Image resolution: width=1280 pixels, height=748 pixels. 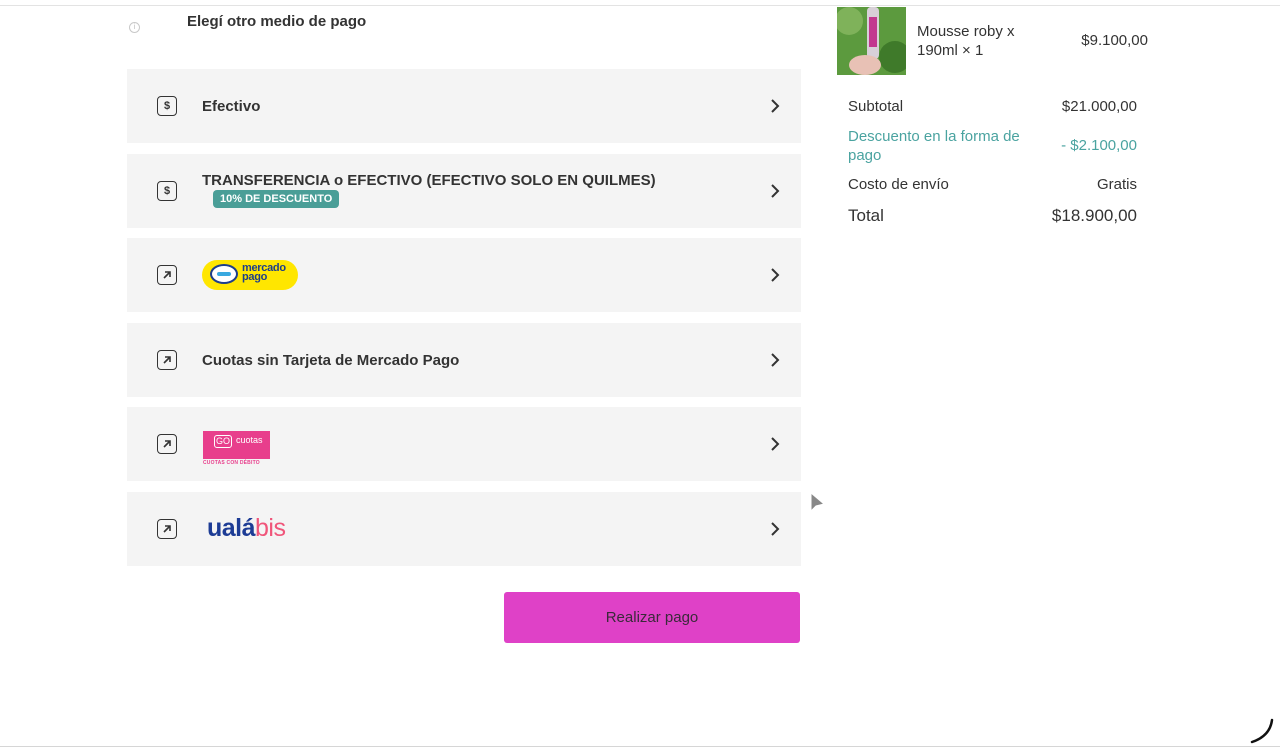 What do you see at coordinates (277, 21) in the screenshot?
I see `section-title: Elegí otro medio de pago` at bounding box center [277, 21].